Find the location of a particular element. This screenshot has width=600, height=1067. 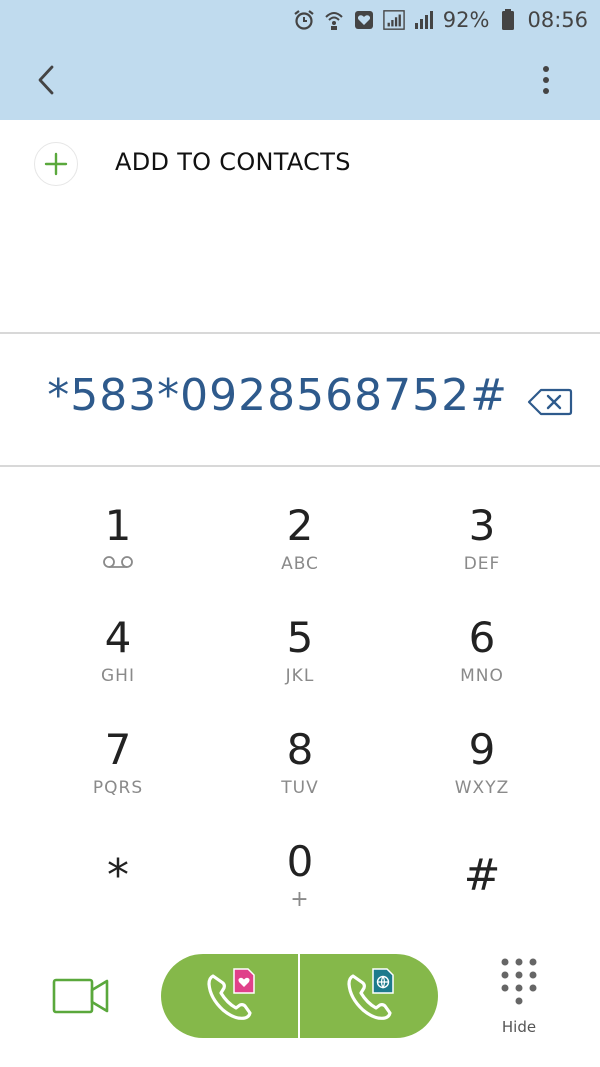

sim-heart-icon is located at coordinates (244, 981).